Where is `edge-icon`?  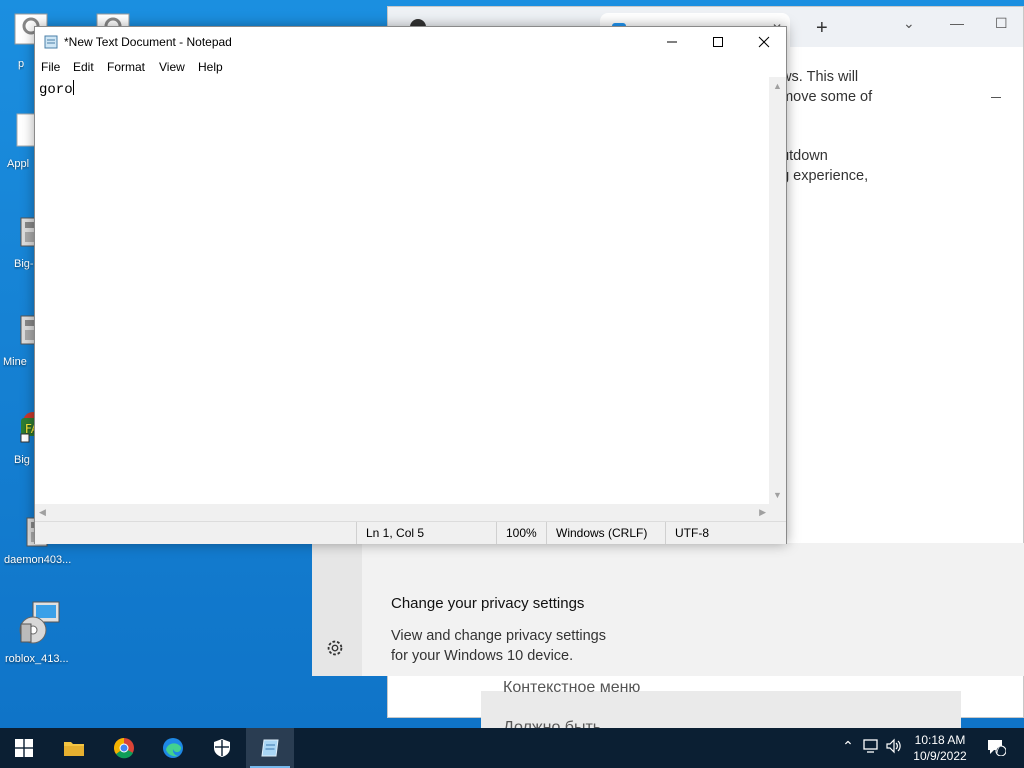 edge-icon is located at coordinates (173, 748).